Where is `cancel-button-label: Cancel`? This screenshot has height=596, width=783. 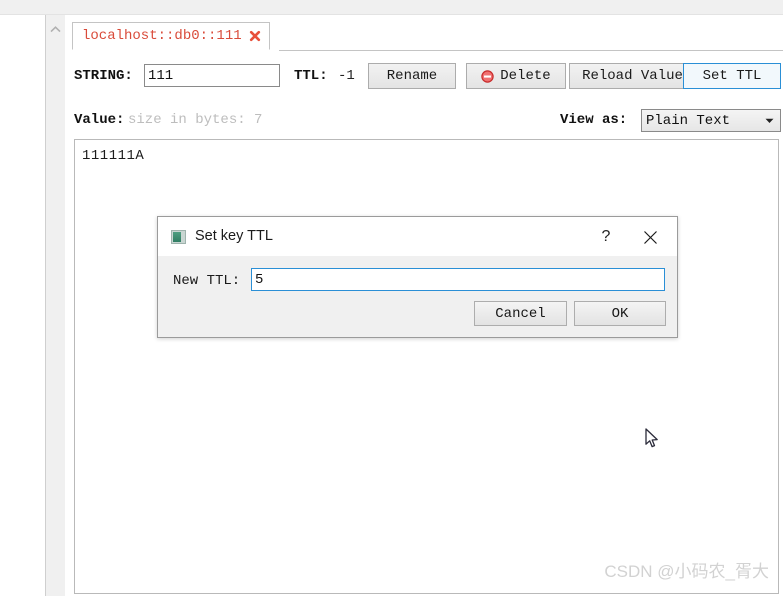 cancel-button-label: Cancel is located at coordinates (520, 313).